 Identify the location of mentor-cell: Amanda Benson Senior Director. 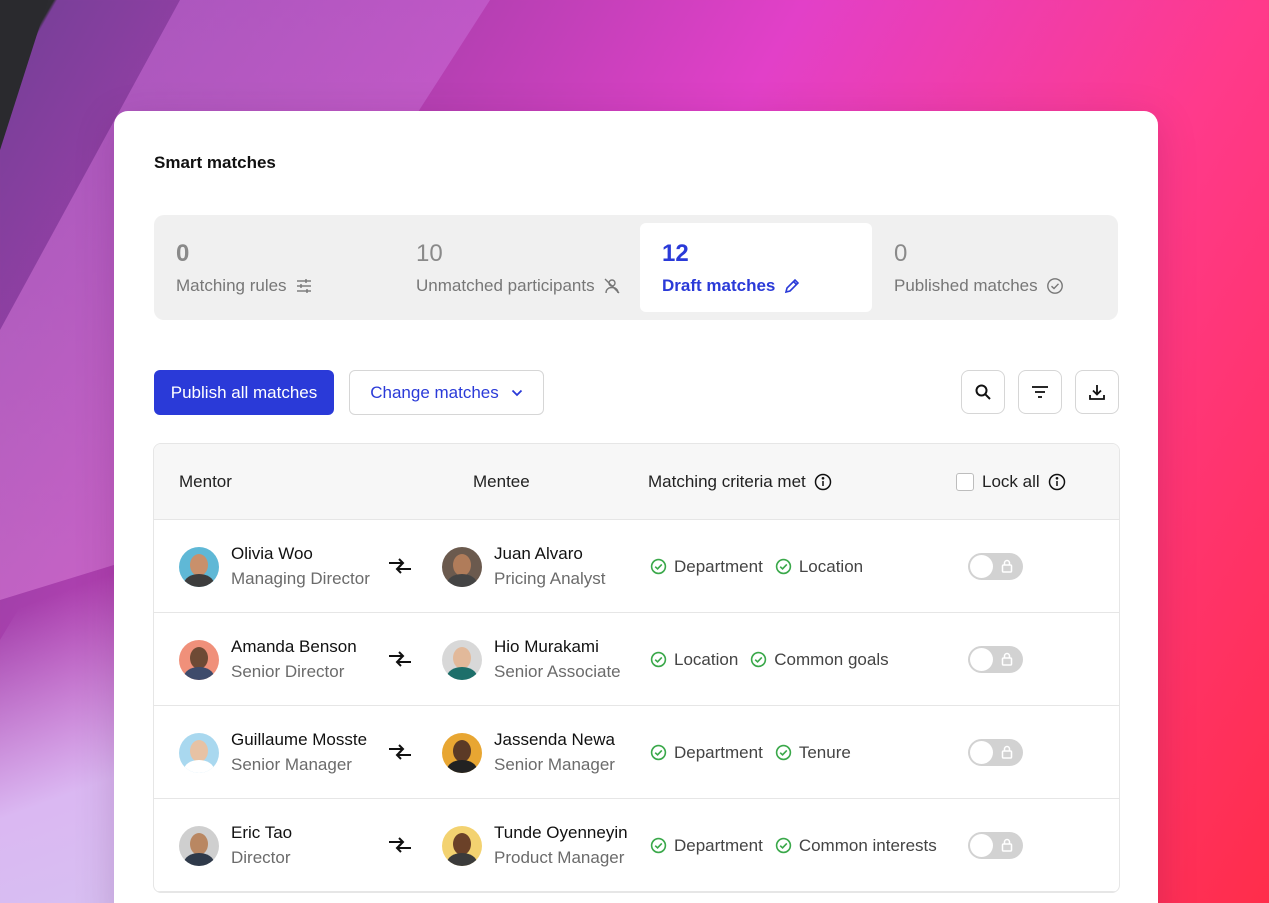
(268, 659).